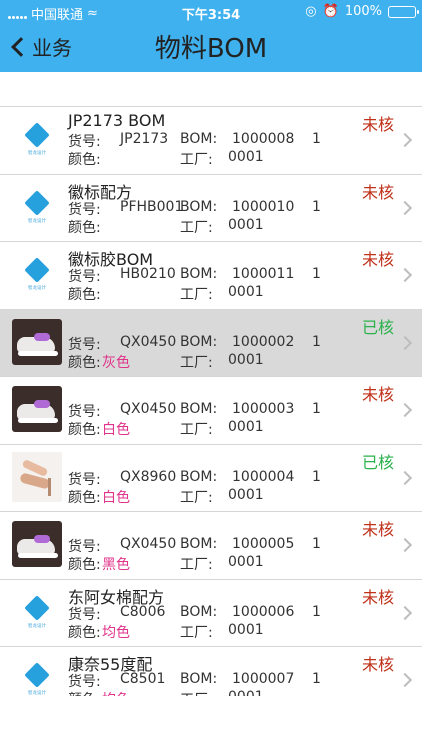 This screenshot has height=750, width=422. I want to click on item-code-line: 货号: C8501 BOM: 1000007 1, so click(218, 680).